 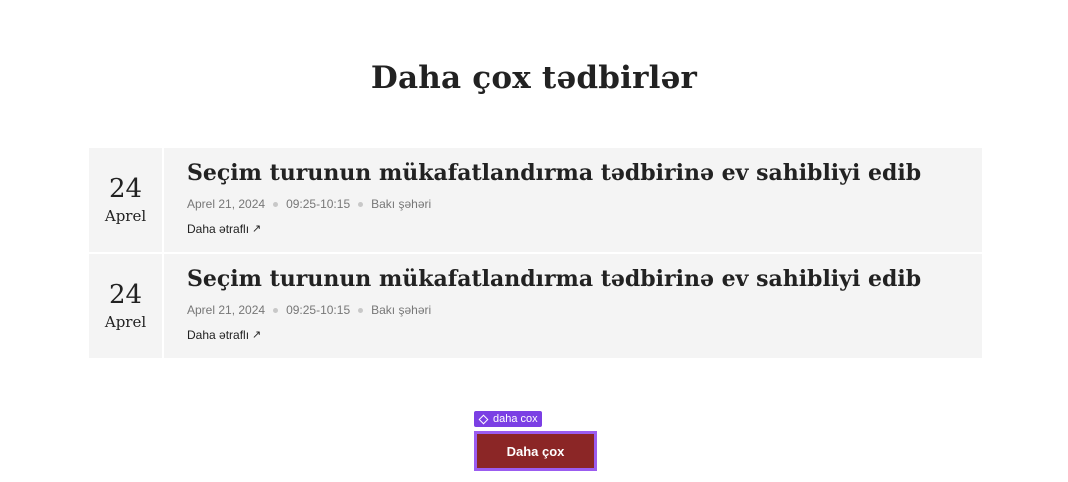 What do you see at coordinates (515, 419) in the screenshot?
I see `component-tag-label: daha cox` at bounding box center [515, 419].